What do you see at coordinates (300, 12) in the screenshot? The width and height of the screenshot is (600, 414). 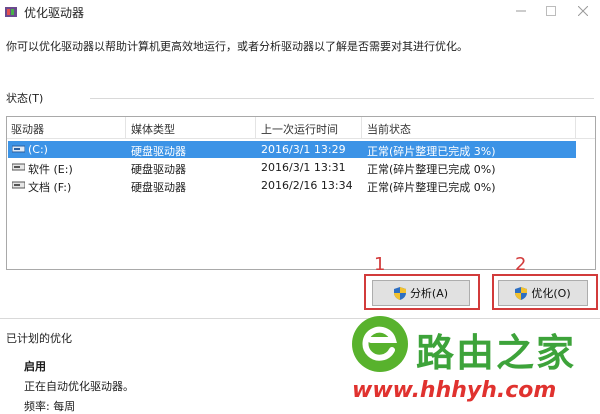 I see `title-bar: 优化驱动器` at bounding box center [300, 12].